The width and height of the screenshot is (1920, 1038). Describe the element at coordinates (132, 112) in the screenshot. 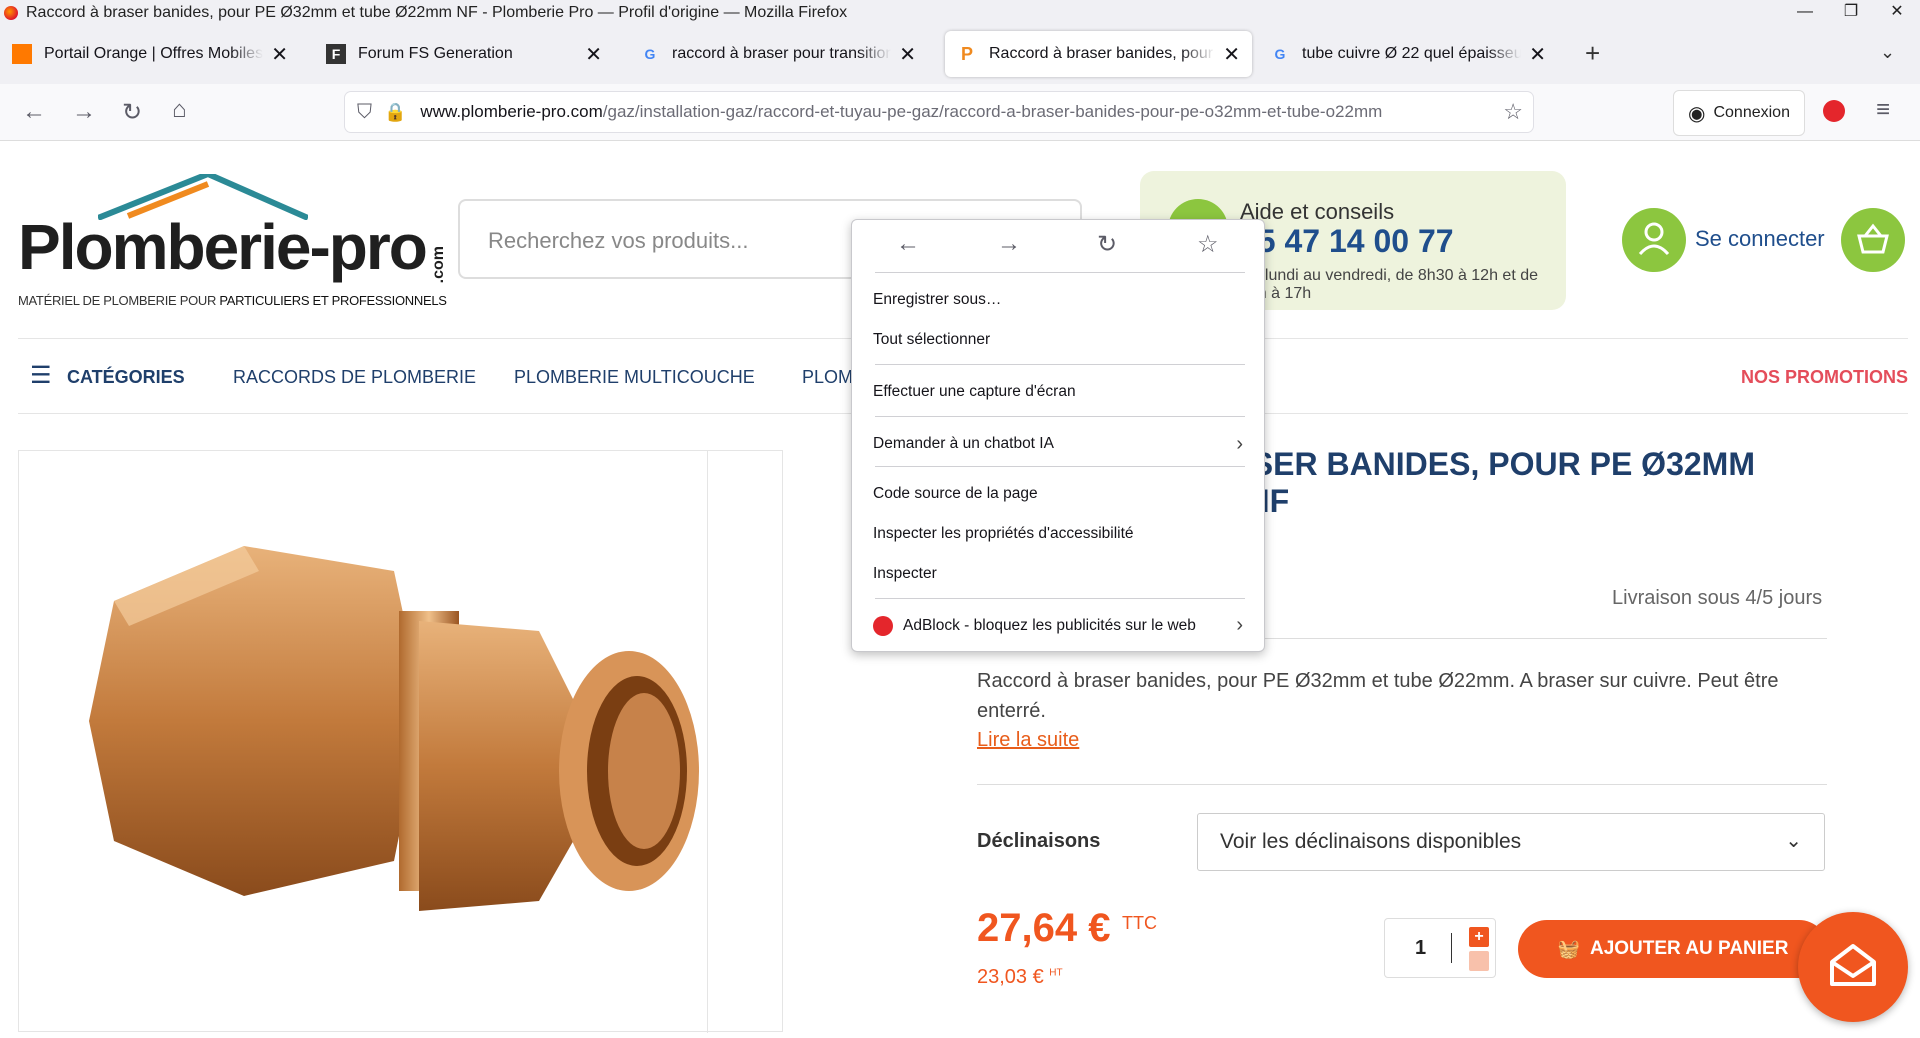

I see `reload-icon: ↻` at that location.